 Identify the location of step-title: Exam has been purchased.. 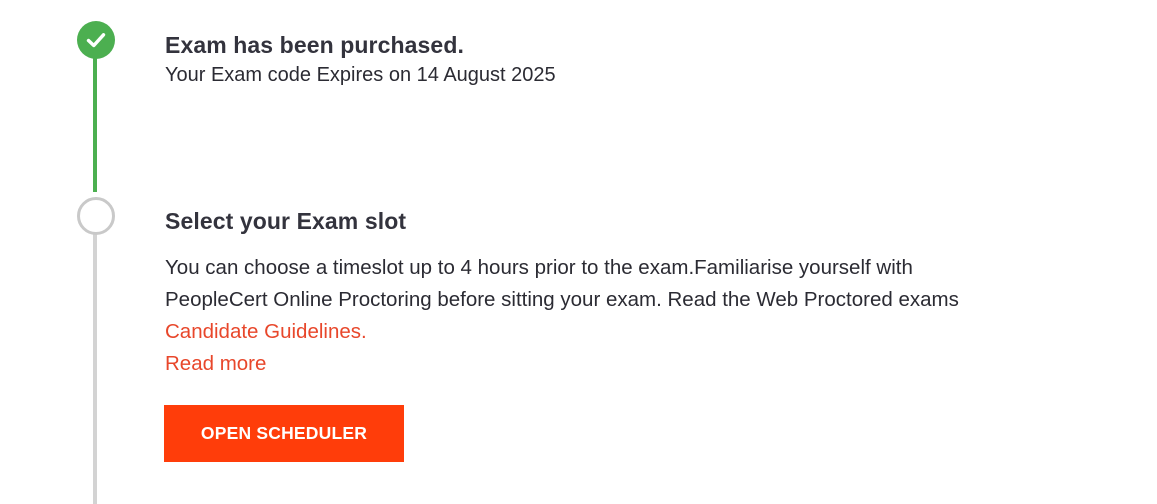
(314, 45).